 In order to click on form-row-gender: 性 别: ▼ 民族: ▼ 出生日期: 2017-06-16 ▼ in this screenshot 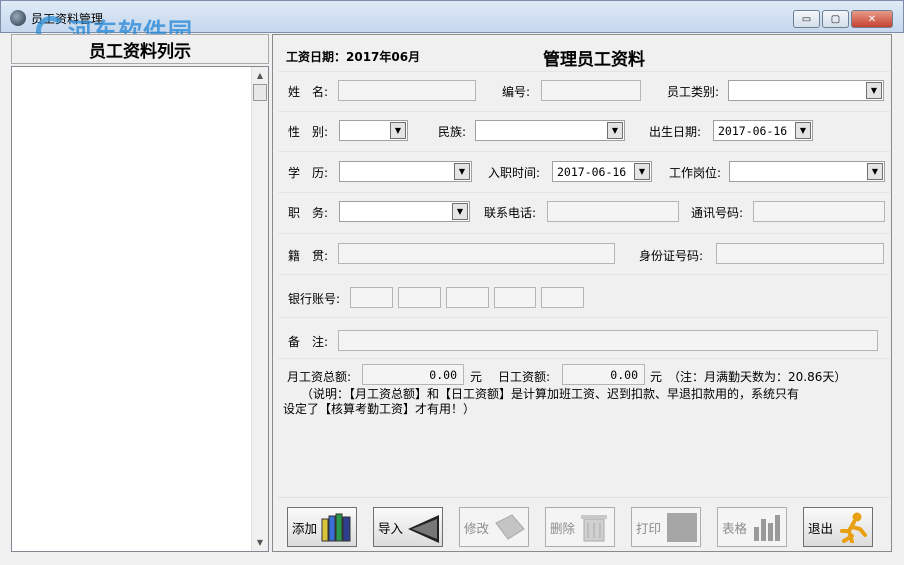, I will do `click(584, 131)`.